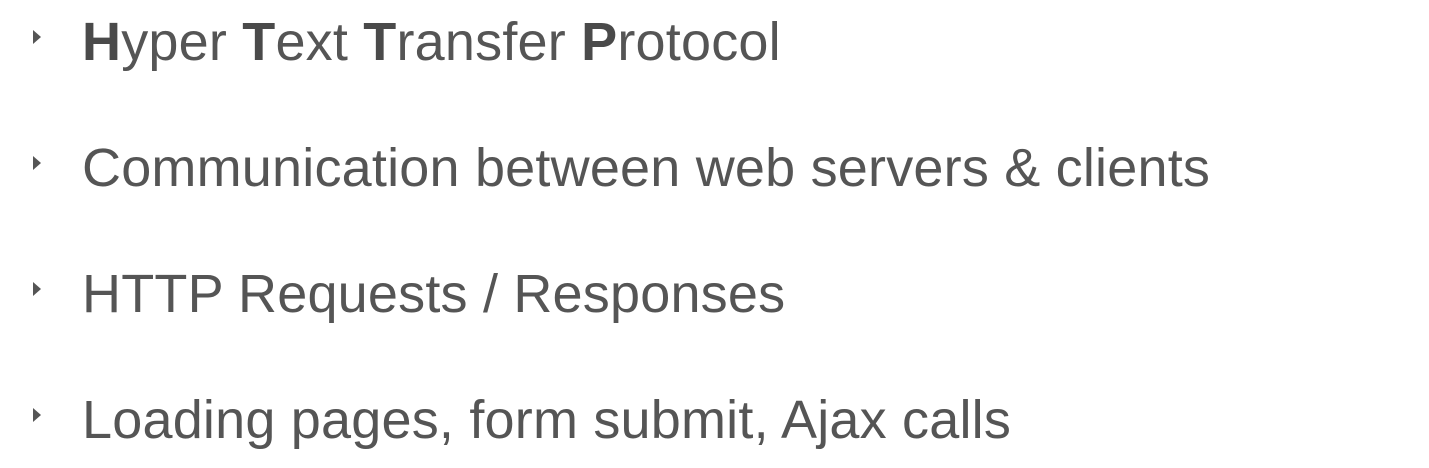  Describe the element at coordinates (599, 42) in the screenshot. I see `acronym-letter: P` at that location.